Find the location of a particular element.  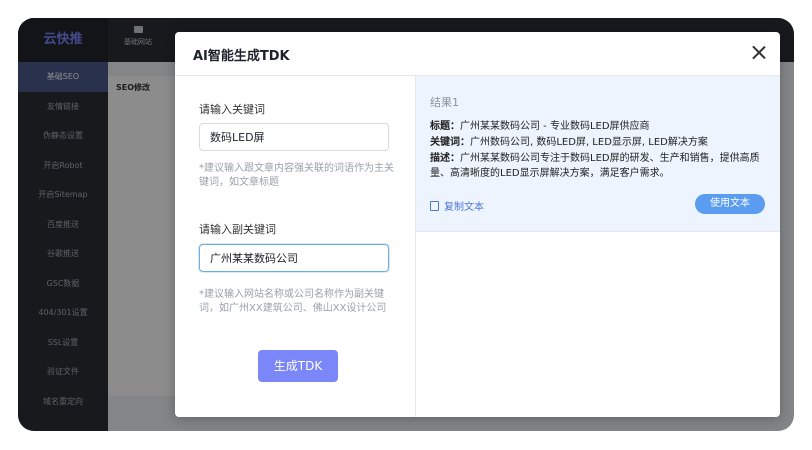

result-keywords-value: 广州数码公司, 数码LED屏, LED显示屏, LED解决方案 is located at coordinates (589, 142).